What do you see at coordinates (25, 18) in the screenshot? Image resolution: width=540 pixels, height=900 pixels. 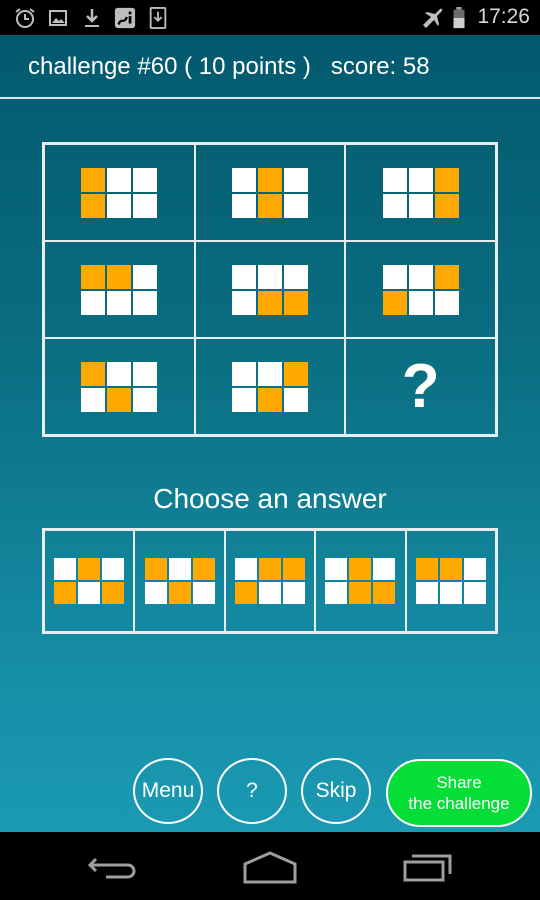 I see `alarm-icon` at bounding box center [25, 18].